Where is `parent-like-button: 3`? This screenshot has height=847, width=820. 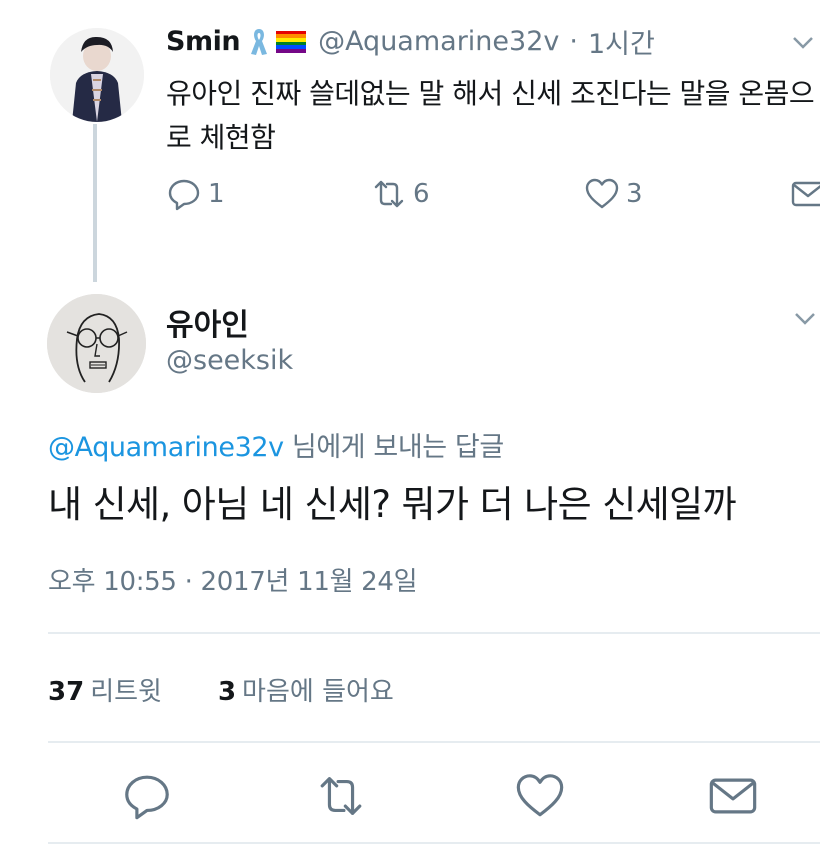
parent-like-button: 3 is located at coordinates (613, 194).